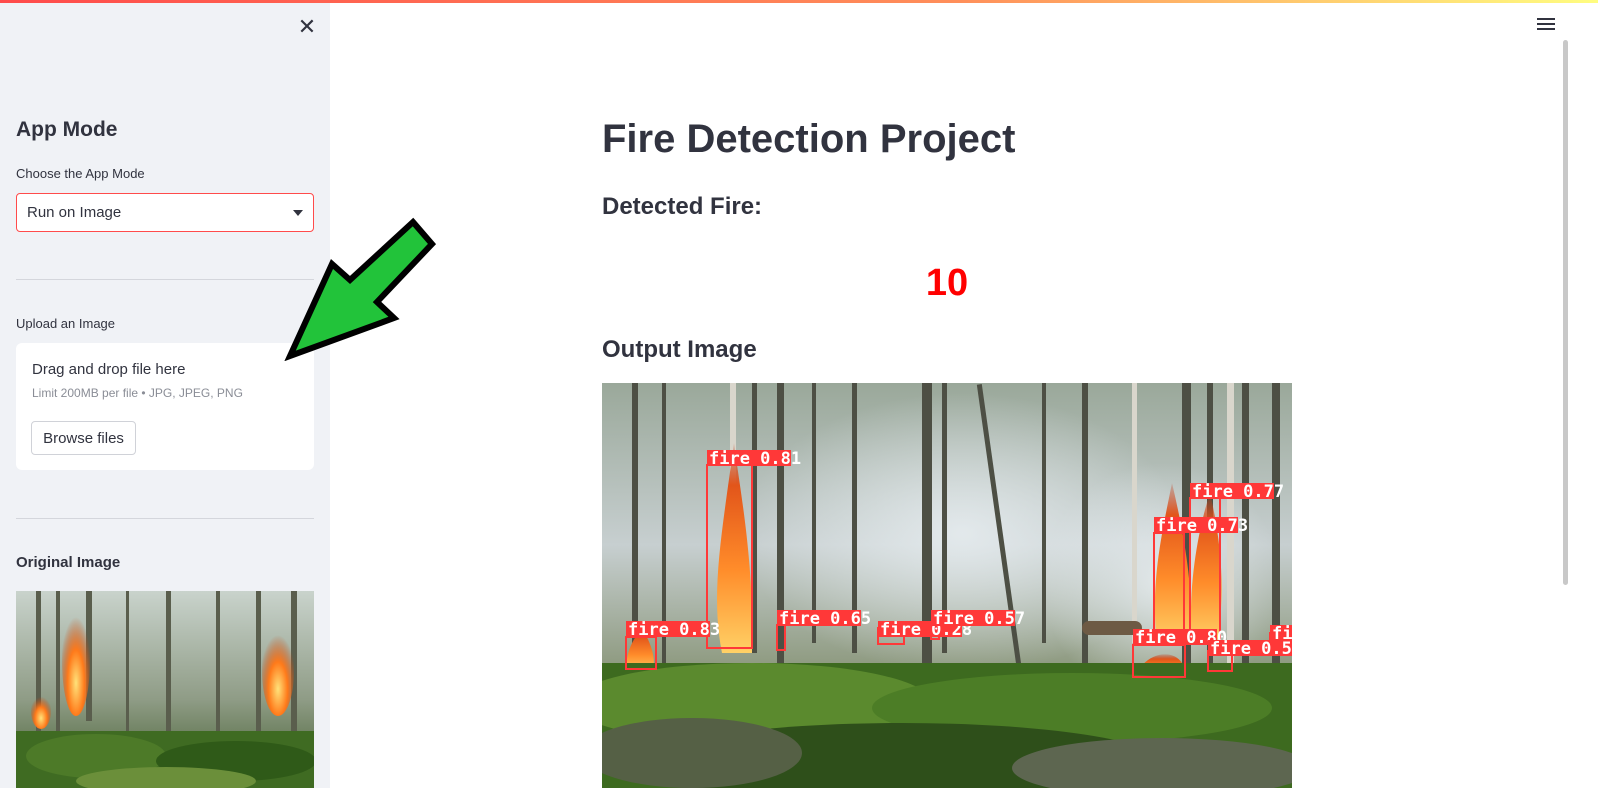 The height and width of the screenshot is (788, 1598). Describe the element at coordinates (109, 369) in the screenshot. I see `dropzone-instruction: Drag and drop file here` at that location.